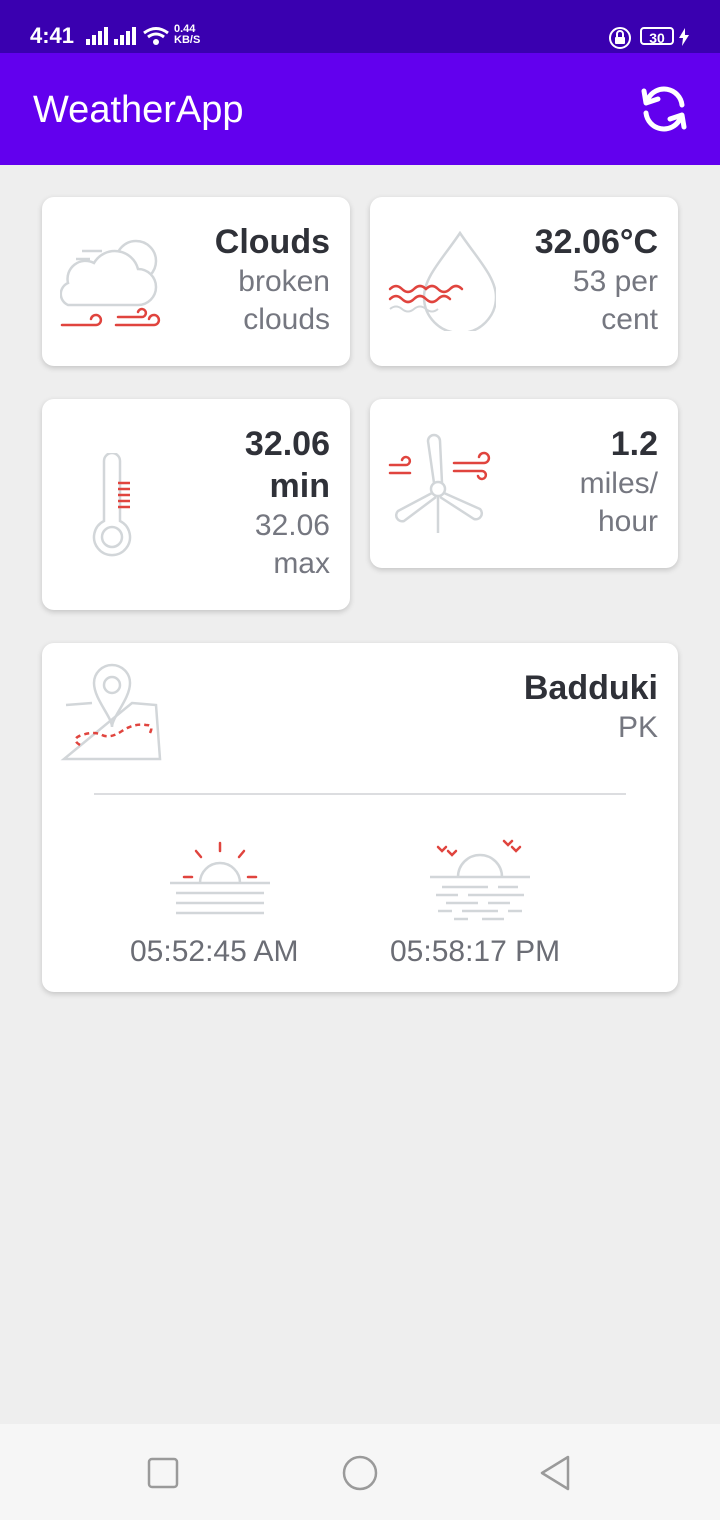 Image resolution: width=720 pixels, height=1520 pixels. What do you see at coordinates (163, 1473) in the screenshot?
I see `recent-apps-icon` at bounding box center [163, 1473].